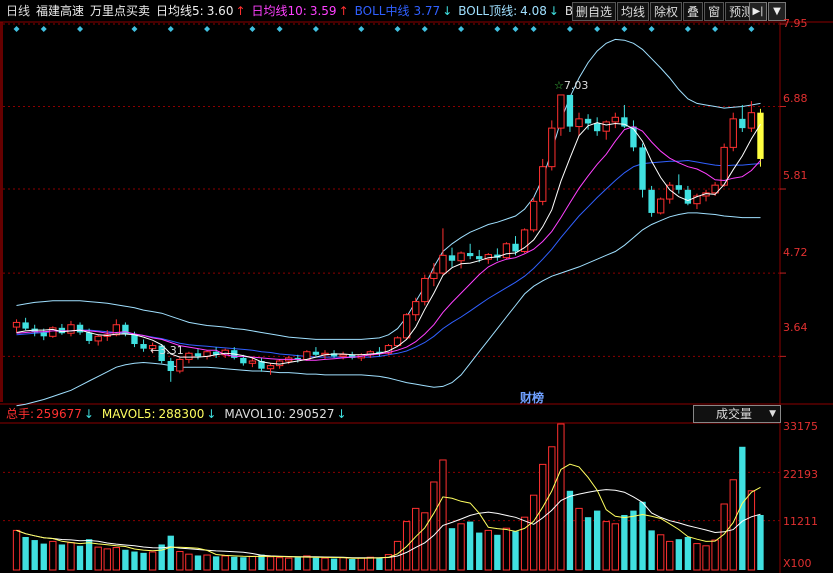 Image resolution: width=833 pixels, height=573 pixels. Describe the element at coordinates (559, 85) in the screenshot. I see `star-icon: ☆` at that location.